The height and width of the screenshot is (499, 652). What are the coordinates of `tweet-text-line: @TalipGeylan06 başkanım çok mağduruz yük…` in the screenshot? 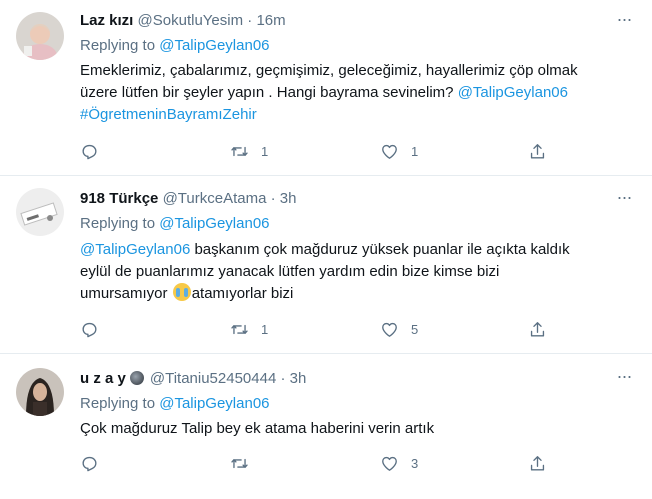 It's located at (350, 250).